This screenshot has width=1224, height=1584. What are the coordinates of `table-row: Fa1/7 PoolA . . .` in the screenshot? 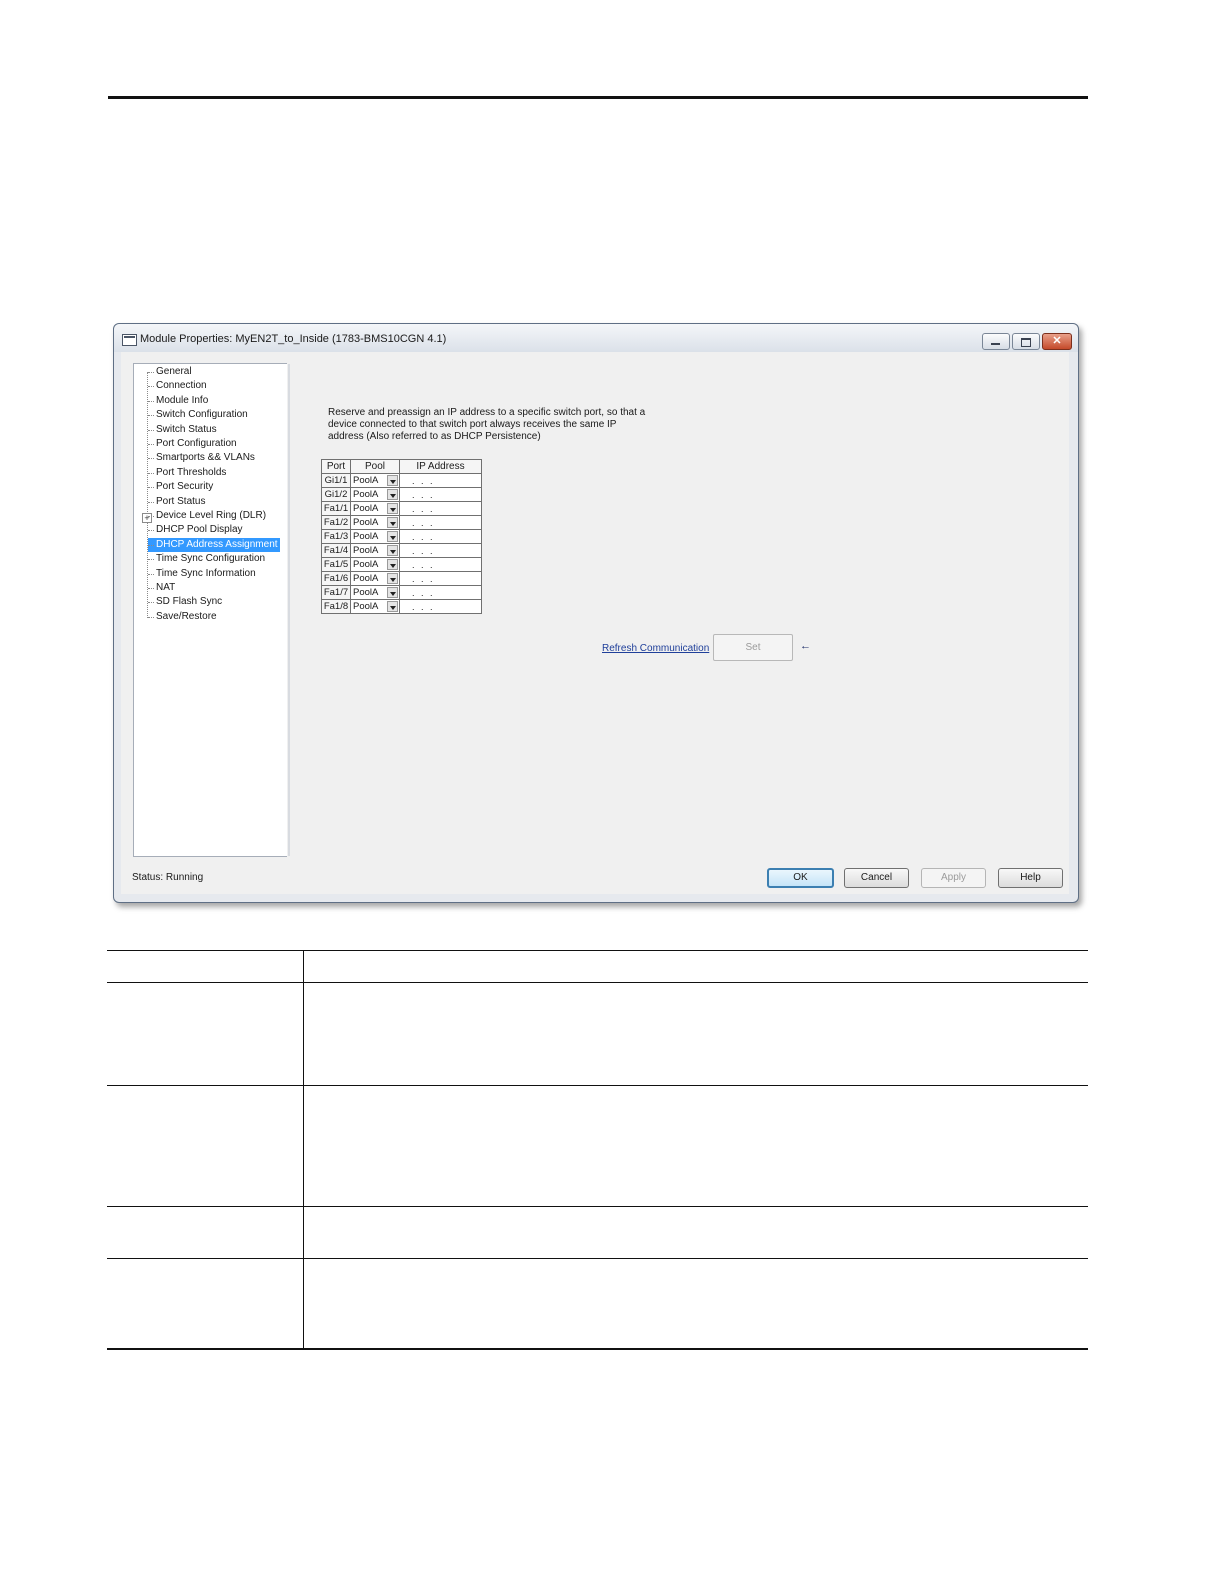 It's located at (401, 592).